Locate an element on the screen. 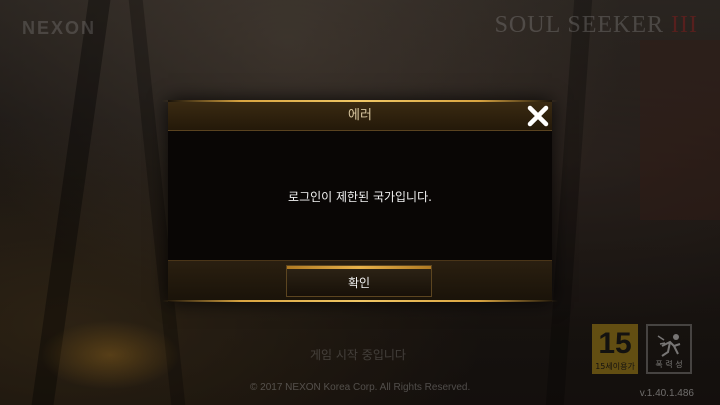 This screenshot has width=720, height=405. confirm-button-label: 확인 is located at coordinates (359, 283).